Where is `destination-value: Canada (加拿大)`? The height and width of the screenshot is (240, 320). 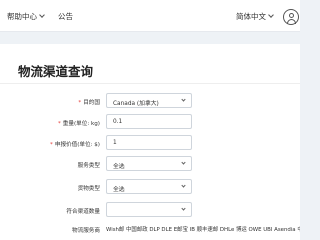 destination-value: Canada (加拿大) is located at coordinates (136, 104).